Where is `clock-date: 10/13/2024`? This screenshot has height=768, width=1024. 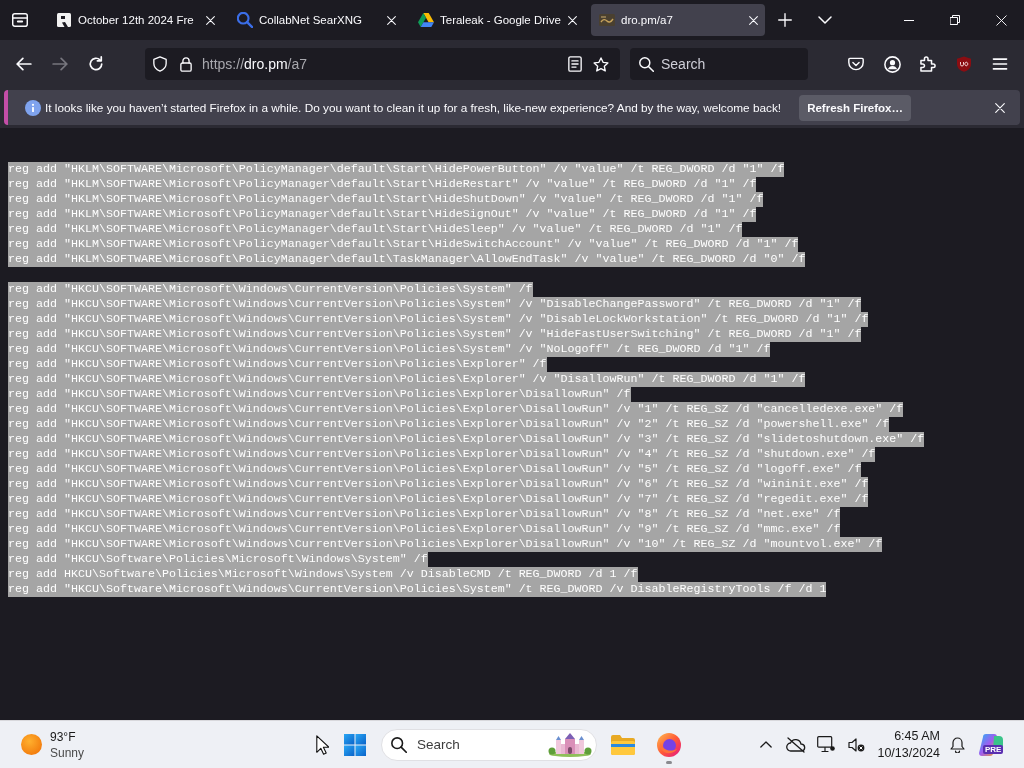
clock-date: 10/13/2024 is located at coordinates (908, 753).